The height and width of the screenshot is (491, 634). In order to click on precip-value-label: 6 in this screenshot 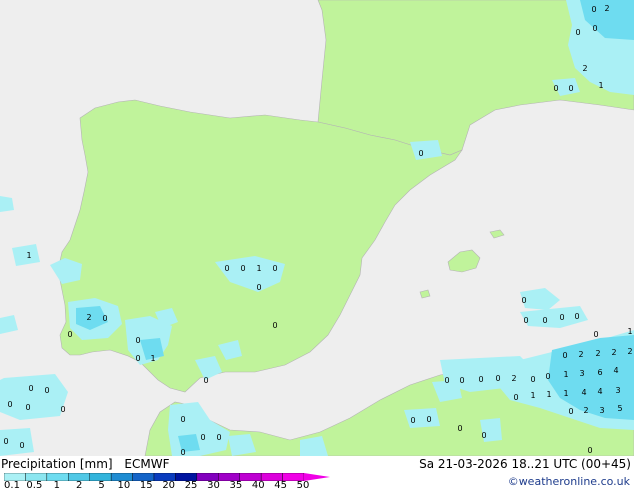, I will do `click(599, 372)`.